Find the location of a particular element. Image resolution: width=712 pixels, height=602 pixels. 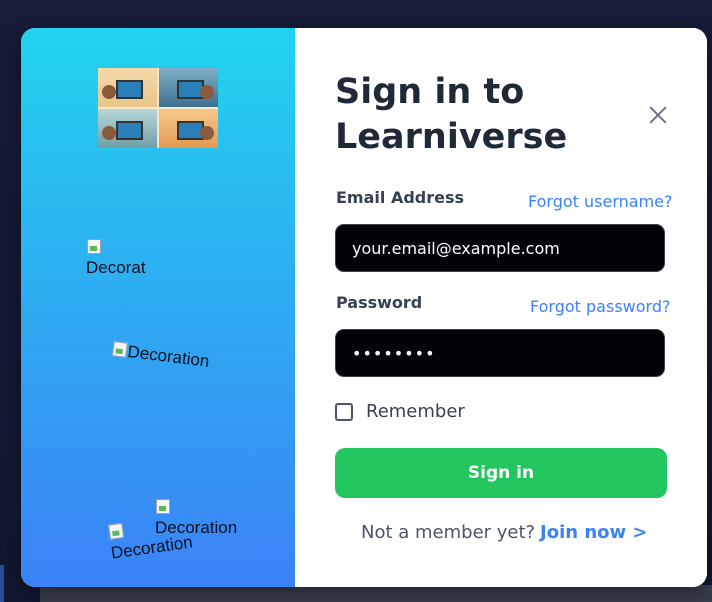

join-now-link: Join now > is located at coordinates (593, 532).